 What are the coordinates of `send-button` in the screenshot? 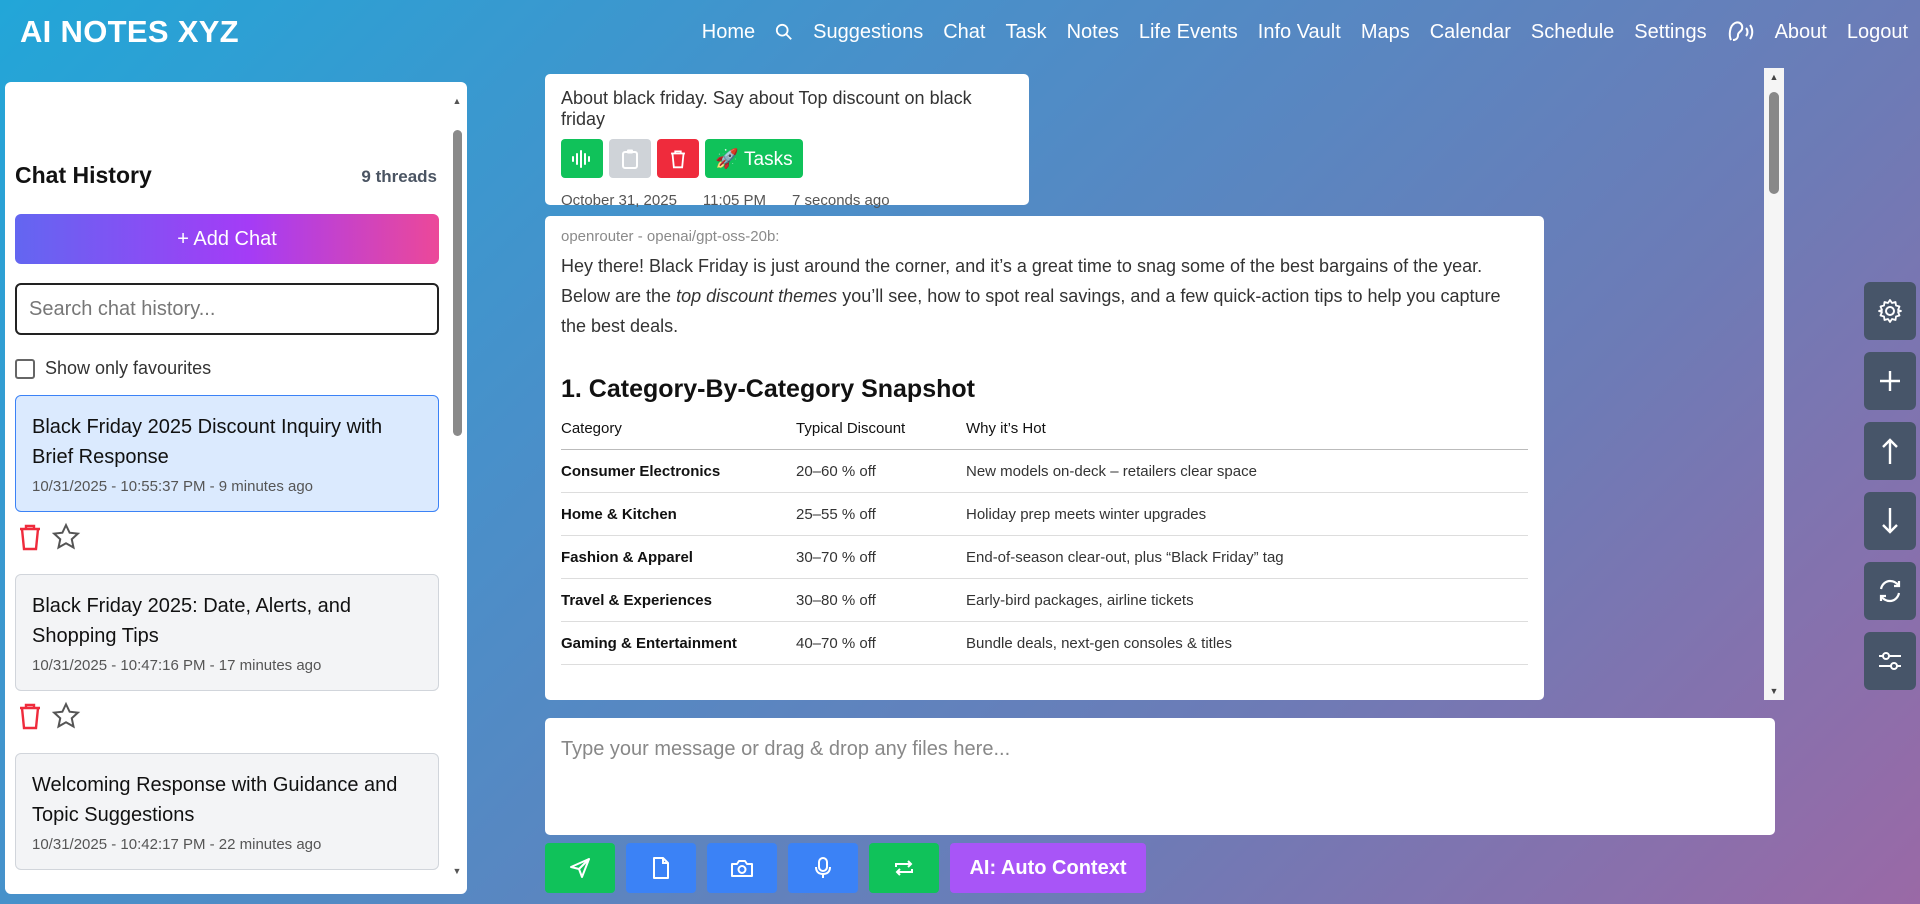 It's located at (580, 868).